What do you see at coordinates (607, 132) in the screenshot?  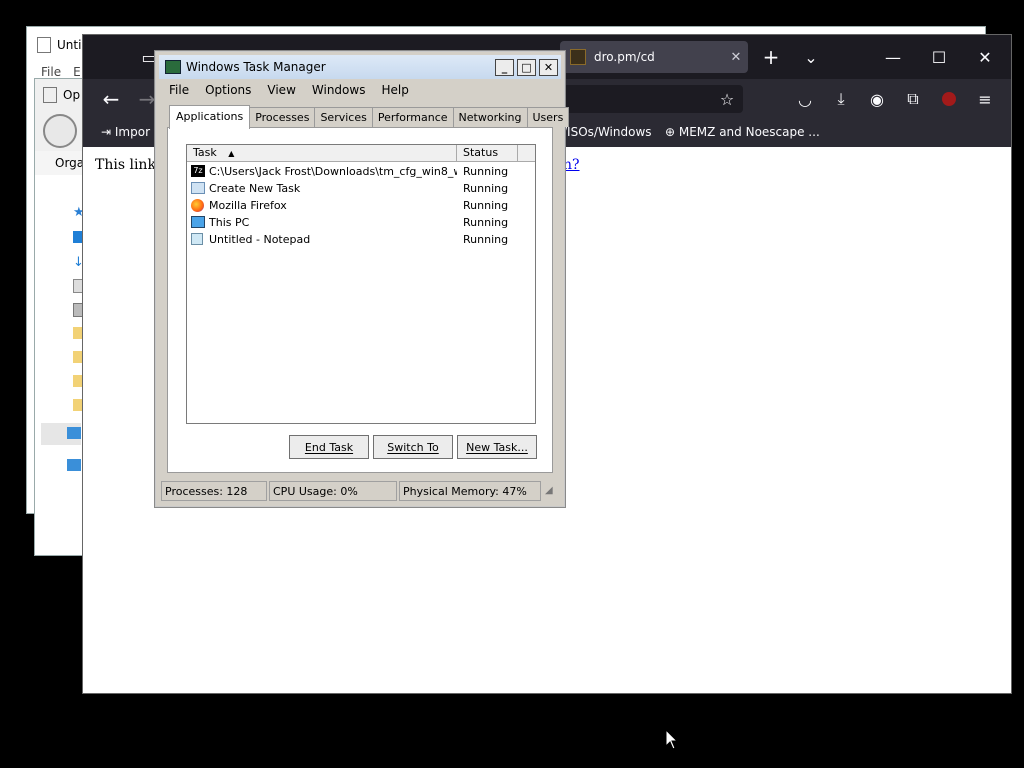 I see `bookmark-isos: /ISOs/Windows` at bounding box center [607, 132].